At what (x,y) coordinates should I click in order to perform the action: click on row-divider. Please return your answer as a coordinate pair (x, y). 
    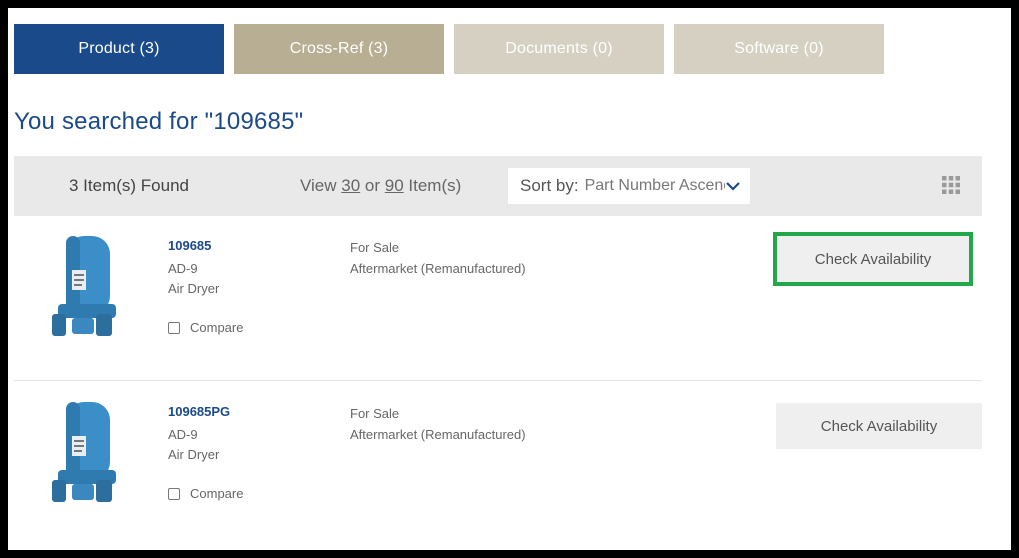
    Looking at the image, I should click on (498, 380).